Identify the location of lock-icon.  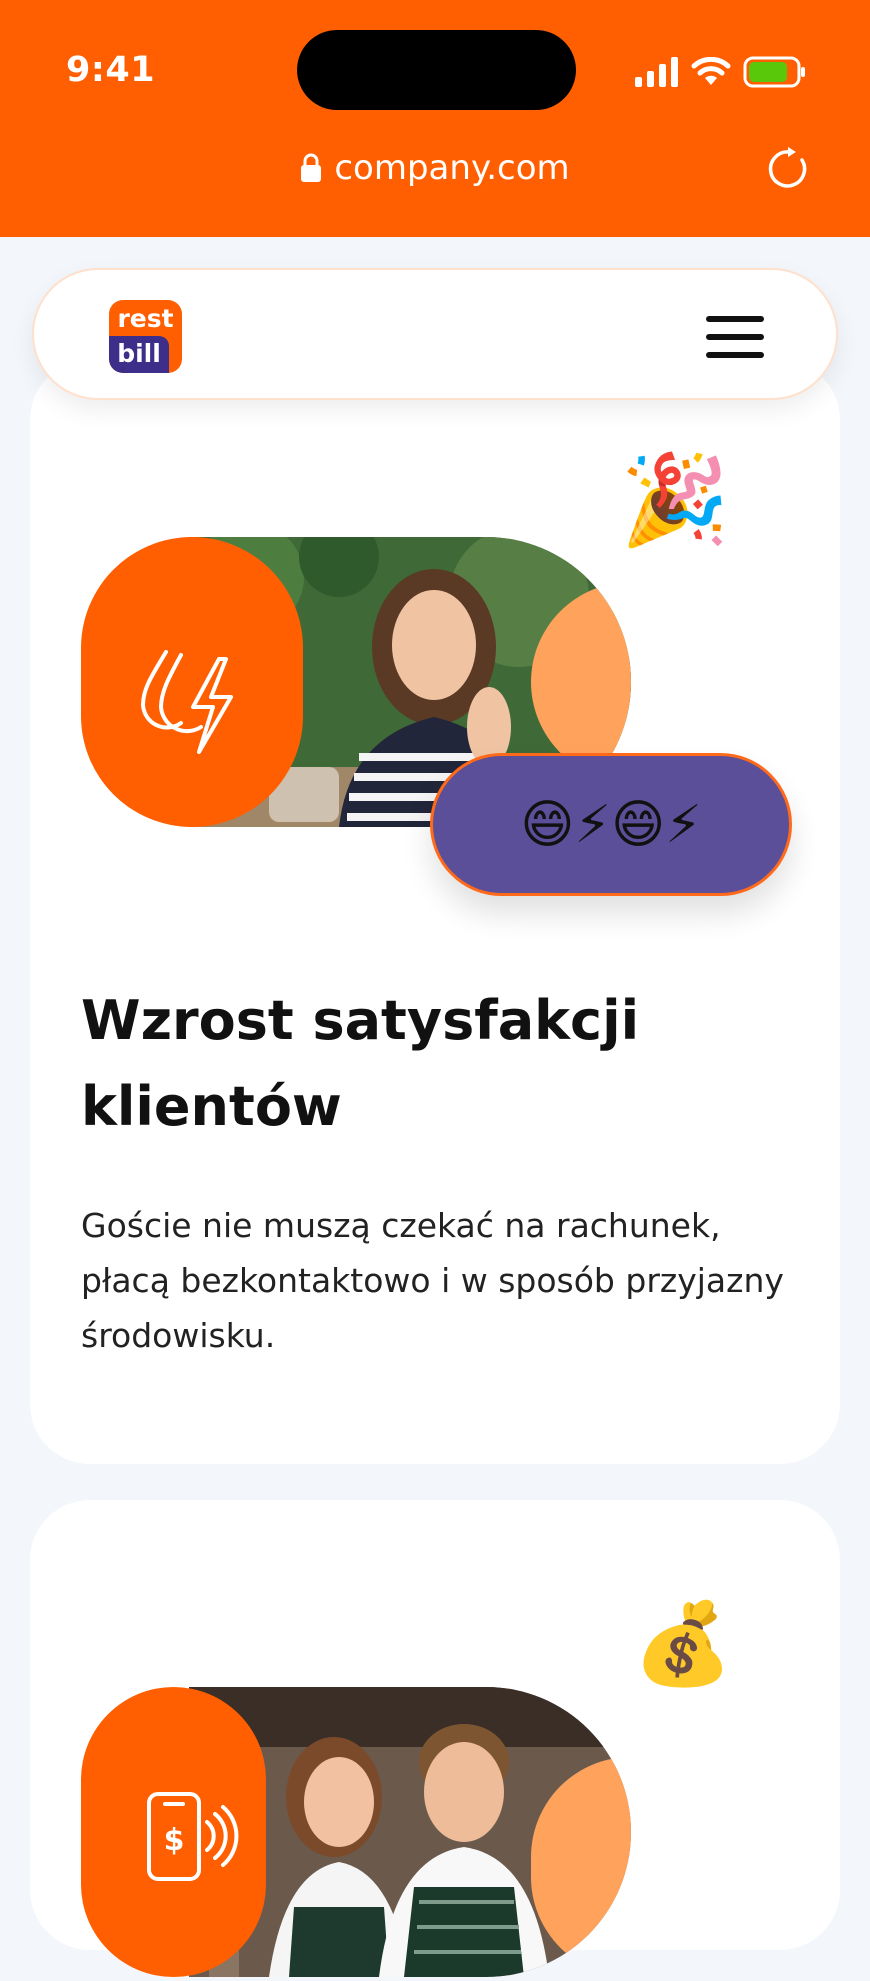
(311, 167).